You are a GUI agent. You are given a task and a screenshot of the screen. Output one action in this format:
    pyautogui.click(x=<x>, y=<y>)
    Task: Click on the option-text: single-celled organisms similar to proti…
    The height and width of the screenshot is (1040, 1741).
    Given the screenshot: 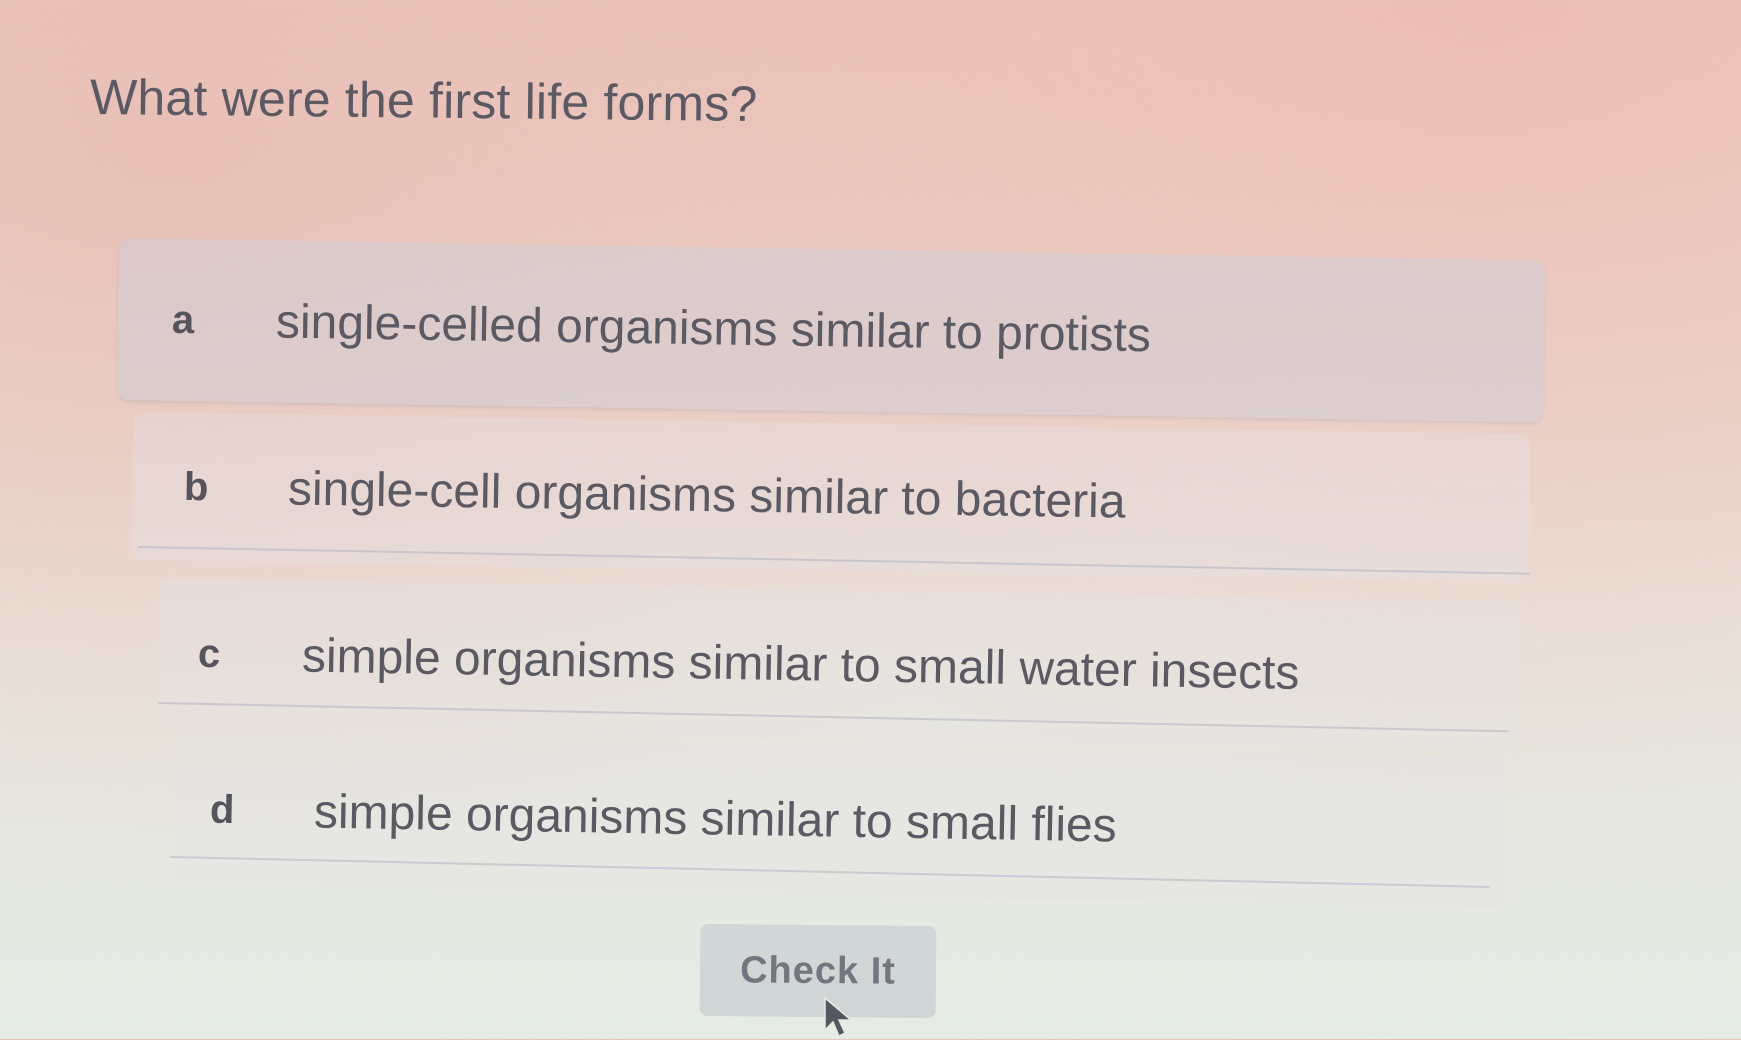 What is the action you would take?
    pyautogui.click(x=713, y=328)
    